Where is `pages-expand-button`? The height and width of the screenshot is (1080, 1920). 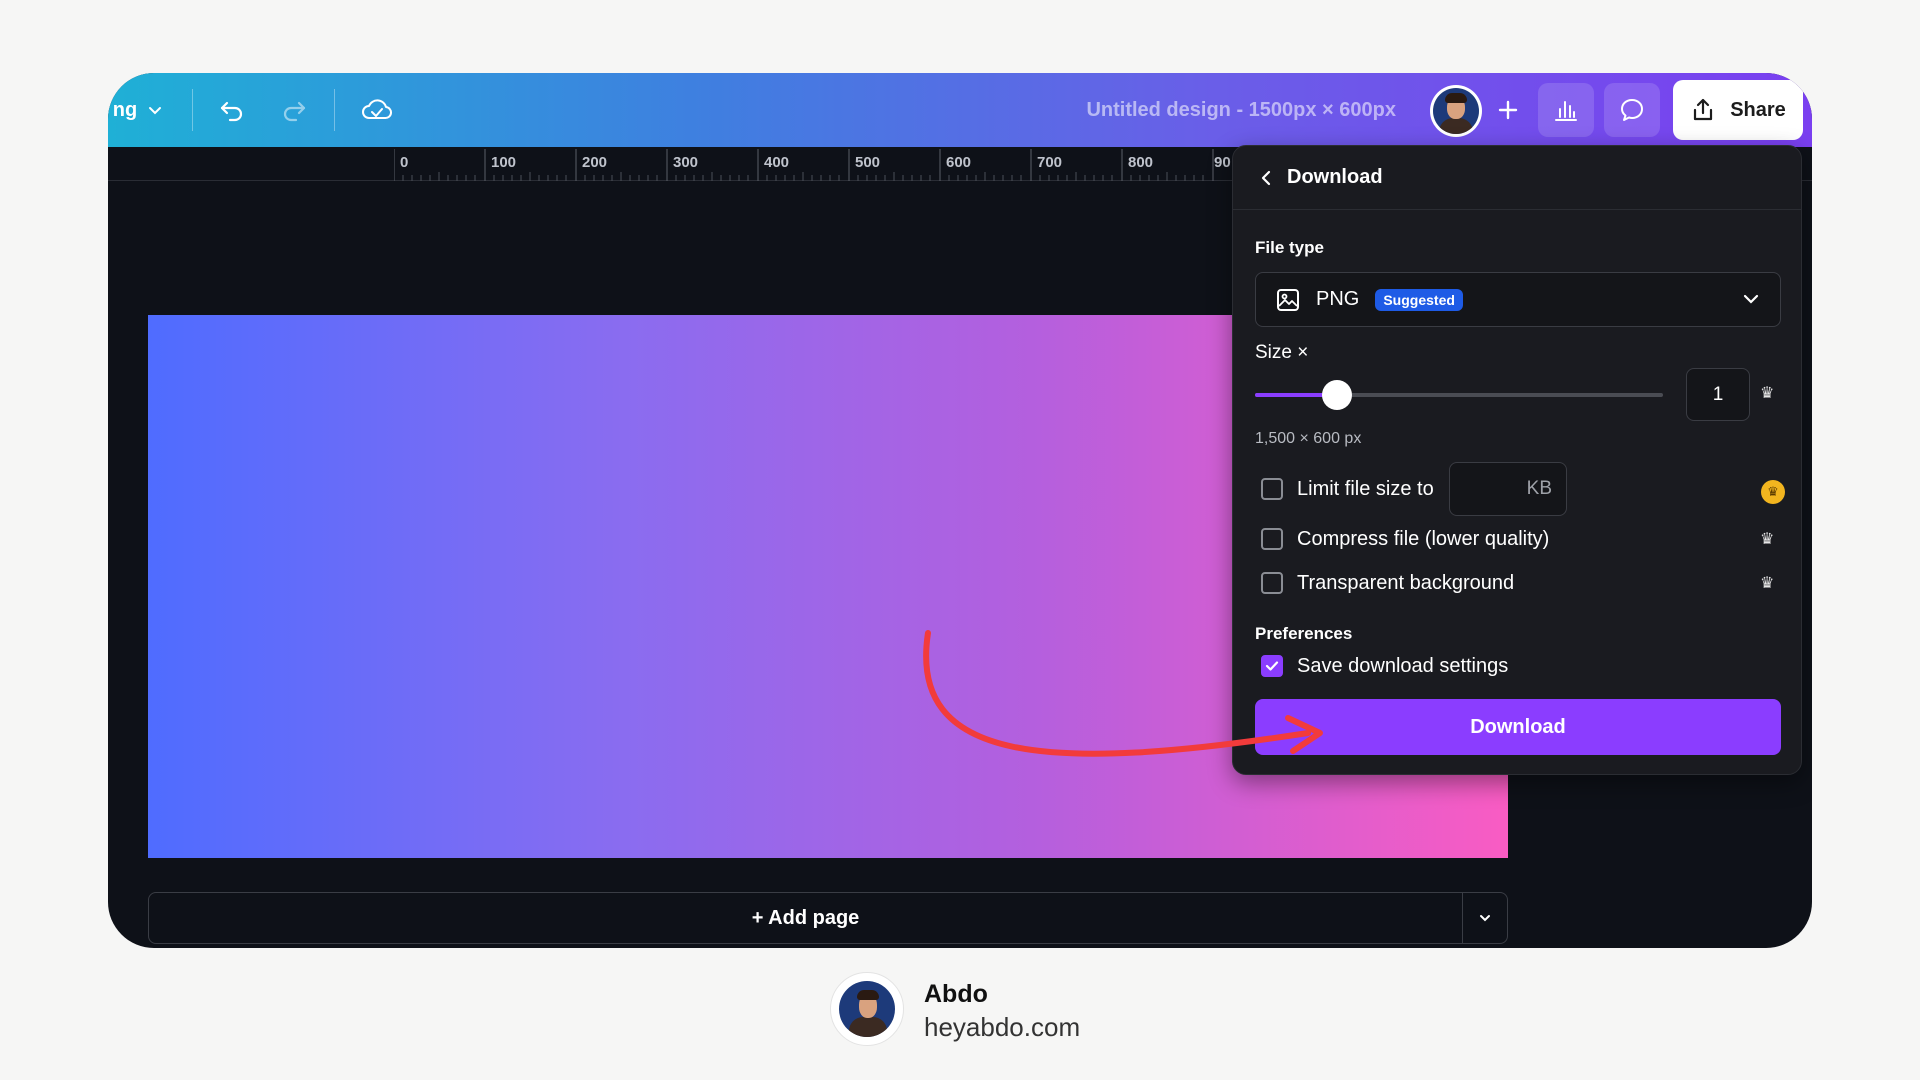
pages-expand-button is located at coordinates (1485, 918).